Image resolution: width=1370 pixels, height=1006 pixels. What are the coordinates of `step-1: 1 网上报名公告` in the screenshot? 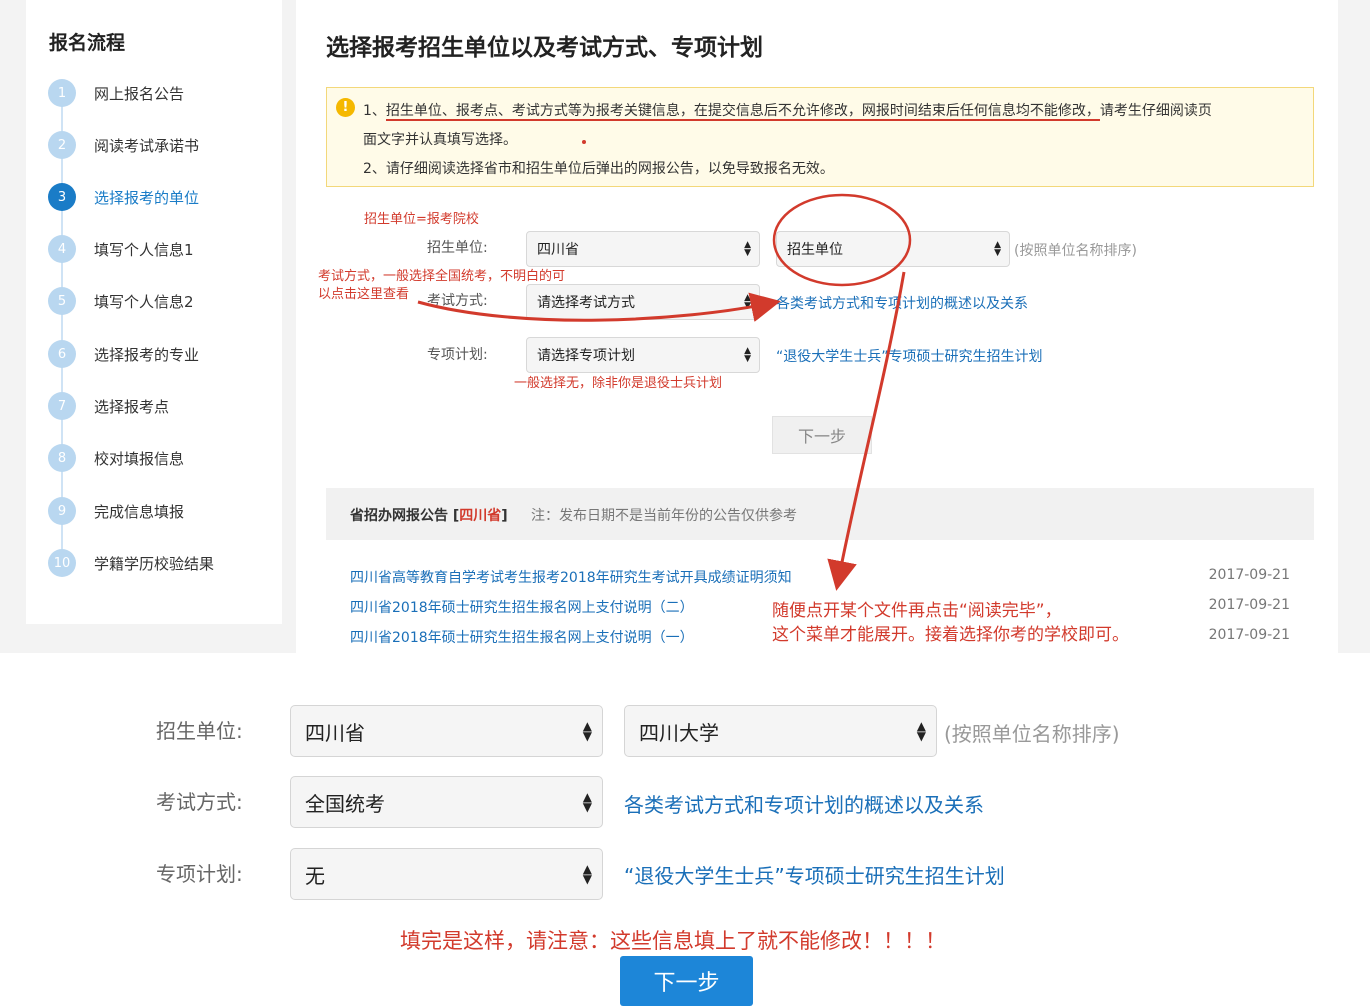 It's located at (116, 93).